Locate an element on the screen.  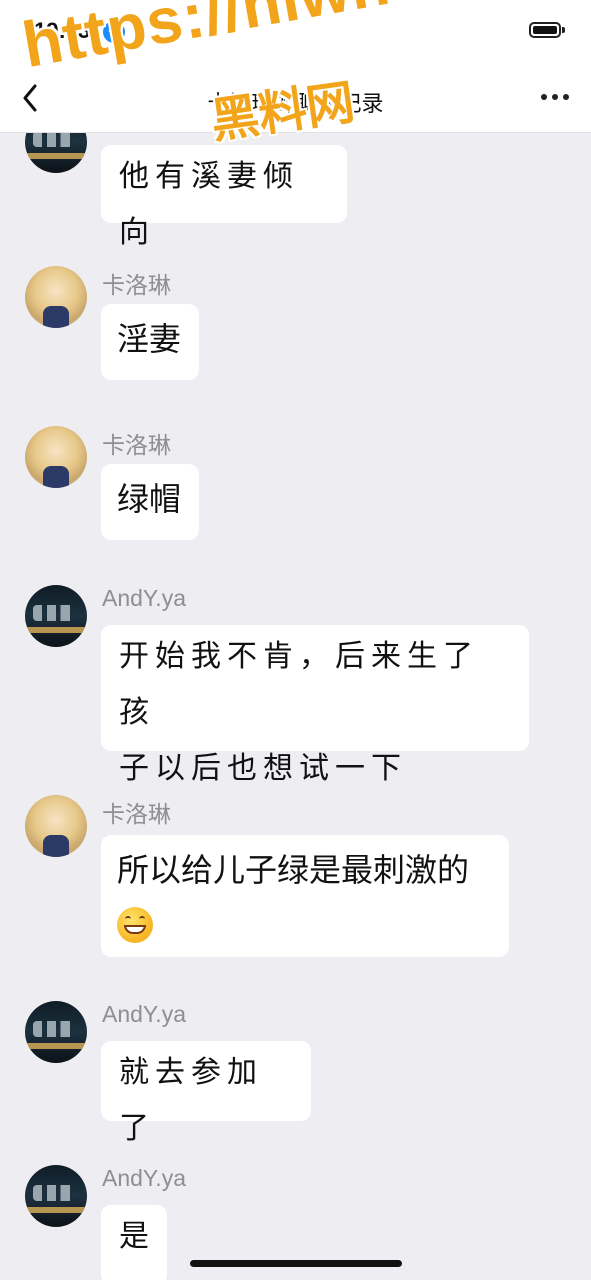
message-text: 就去参加了 is located at coordinates (191, 1100).